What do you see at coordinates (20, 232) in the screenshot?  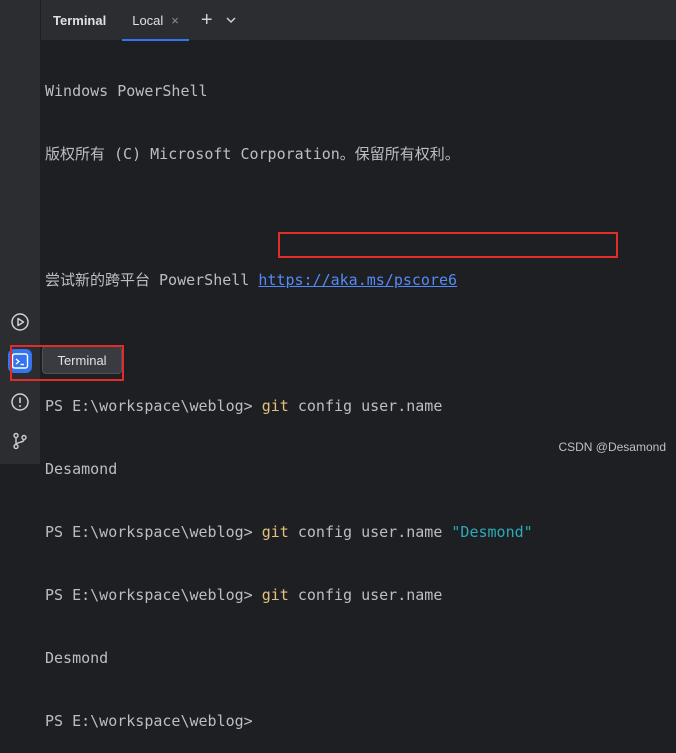 I see `tool-window-strip` at bounding box center [20, 232].